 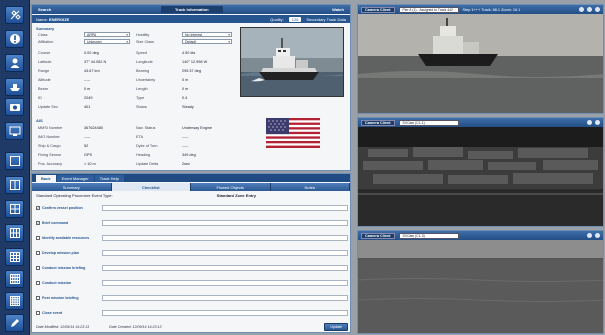 What do you see at coordinates (326, 19) in the screenshot?
I see `secondary-track-data-link: Secondary Track Data` at bounding box center [326, 19].